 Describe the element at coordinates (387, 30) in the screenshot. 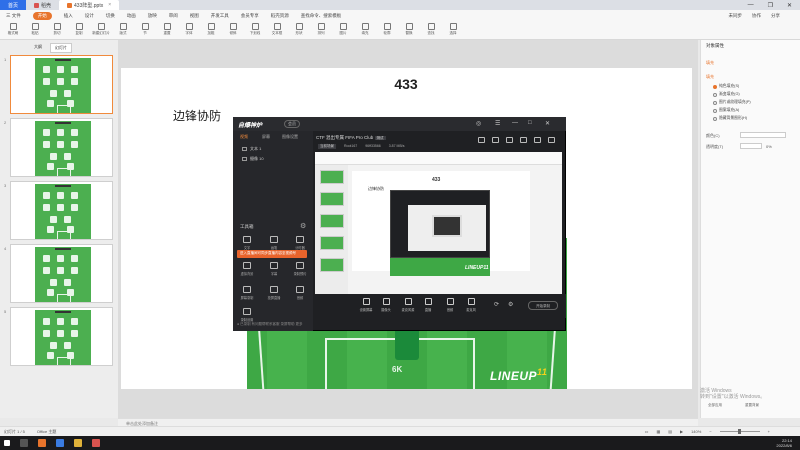

I see `ribbon-button: 轮廓` at that location.